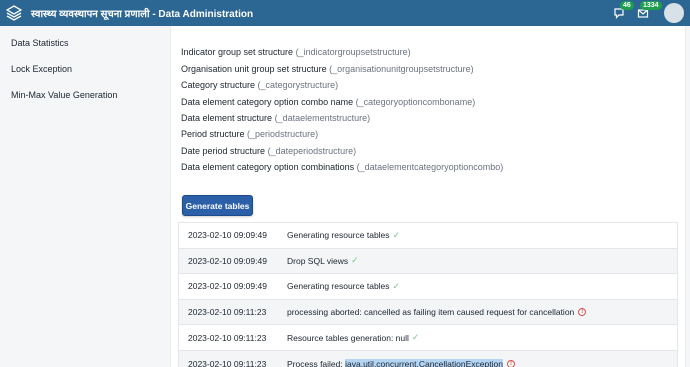 The image size is (690, 367). What do you see at coordinates (84, 95) in the screenshot?
I see `sidebar-item-min-max-value-generation: Min-Max Value Generation` at bounding box center [84, 95].